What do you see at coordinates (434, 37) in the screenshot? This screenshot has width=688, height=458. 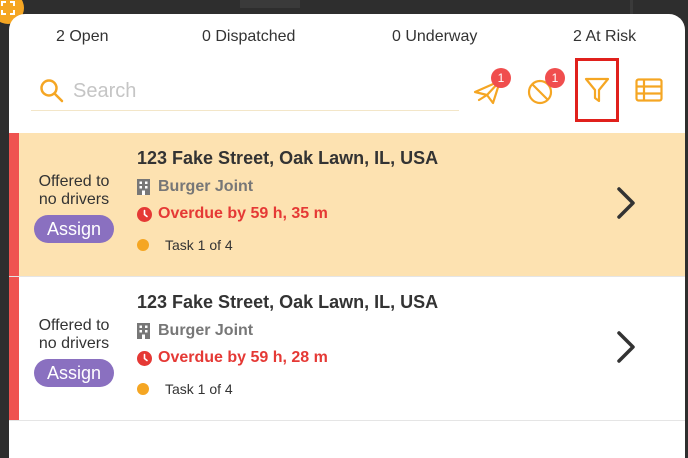 I see `underway-count: 0 Underway` at bounding box center [434, 37].